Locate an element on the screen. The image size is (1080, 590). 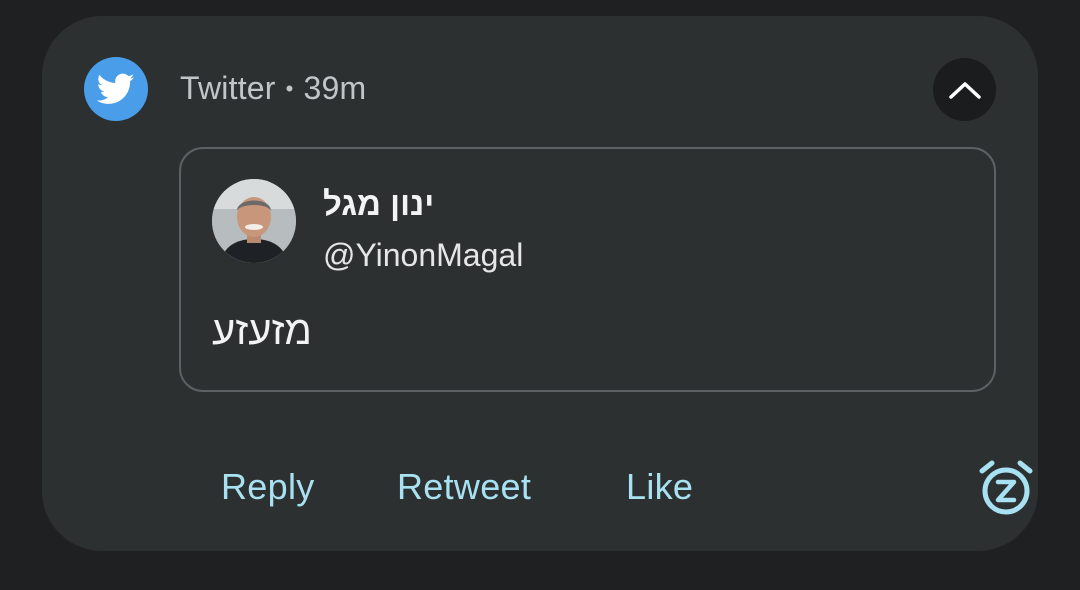
chevron-up-icon is located at coordinates (964, 90).